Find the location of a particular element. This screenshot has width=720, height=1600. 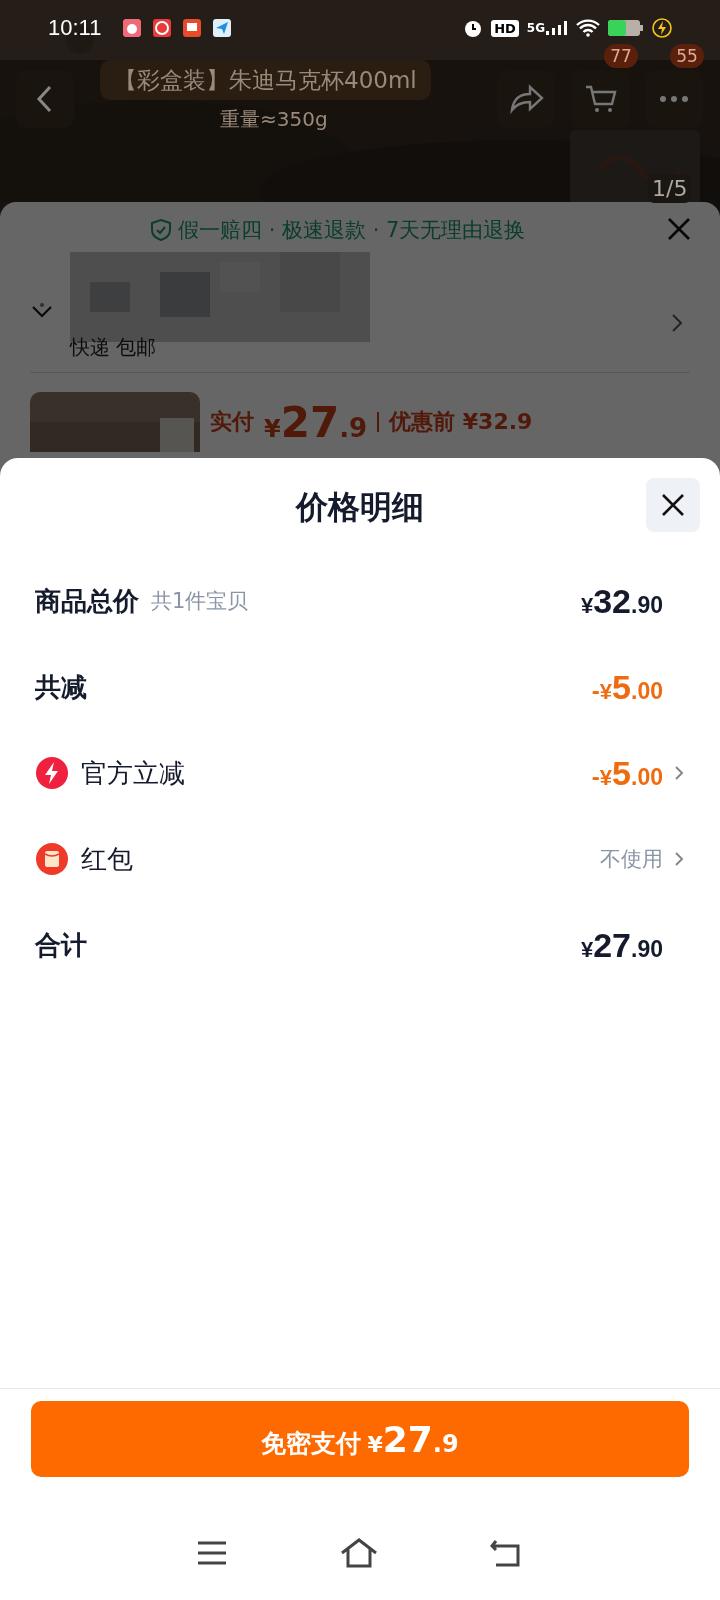

close-button is located at coordinates (673, 505).